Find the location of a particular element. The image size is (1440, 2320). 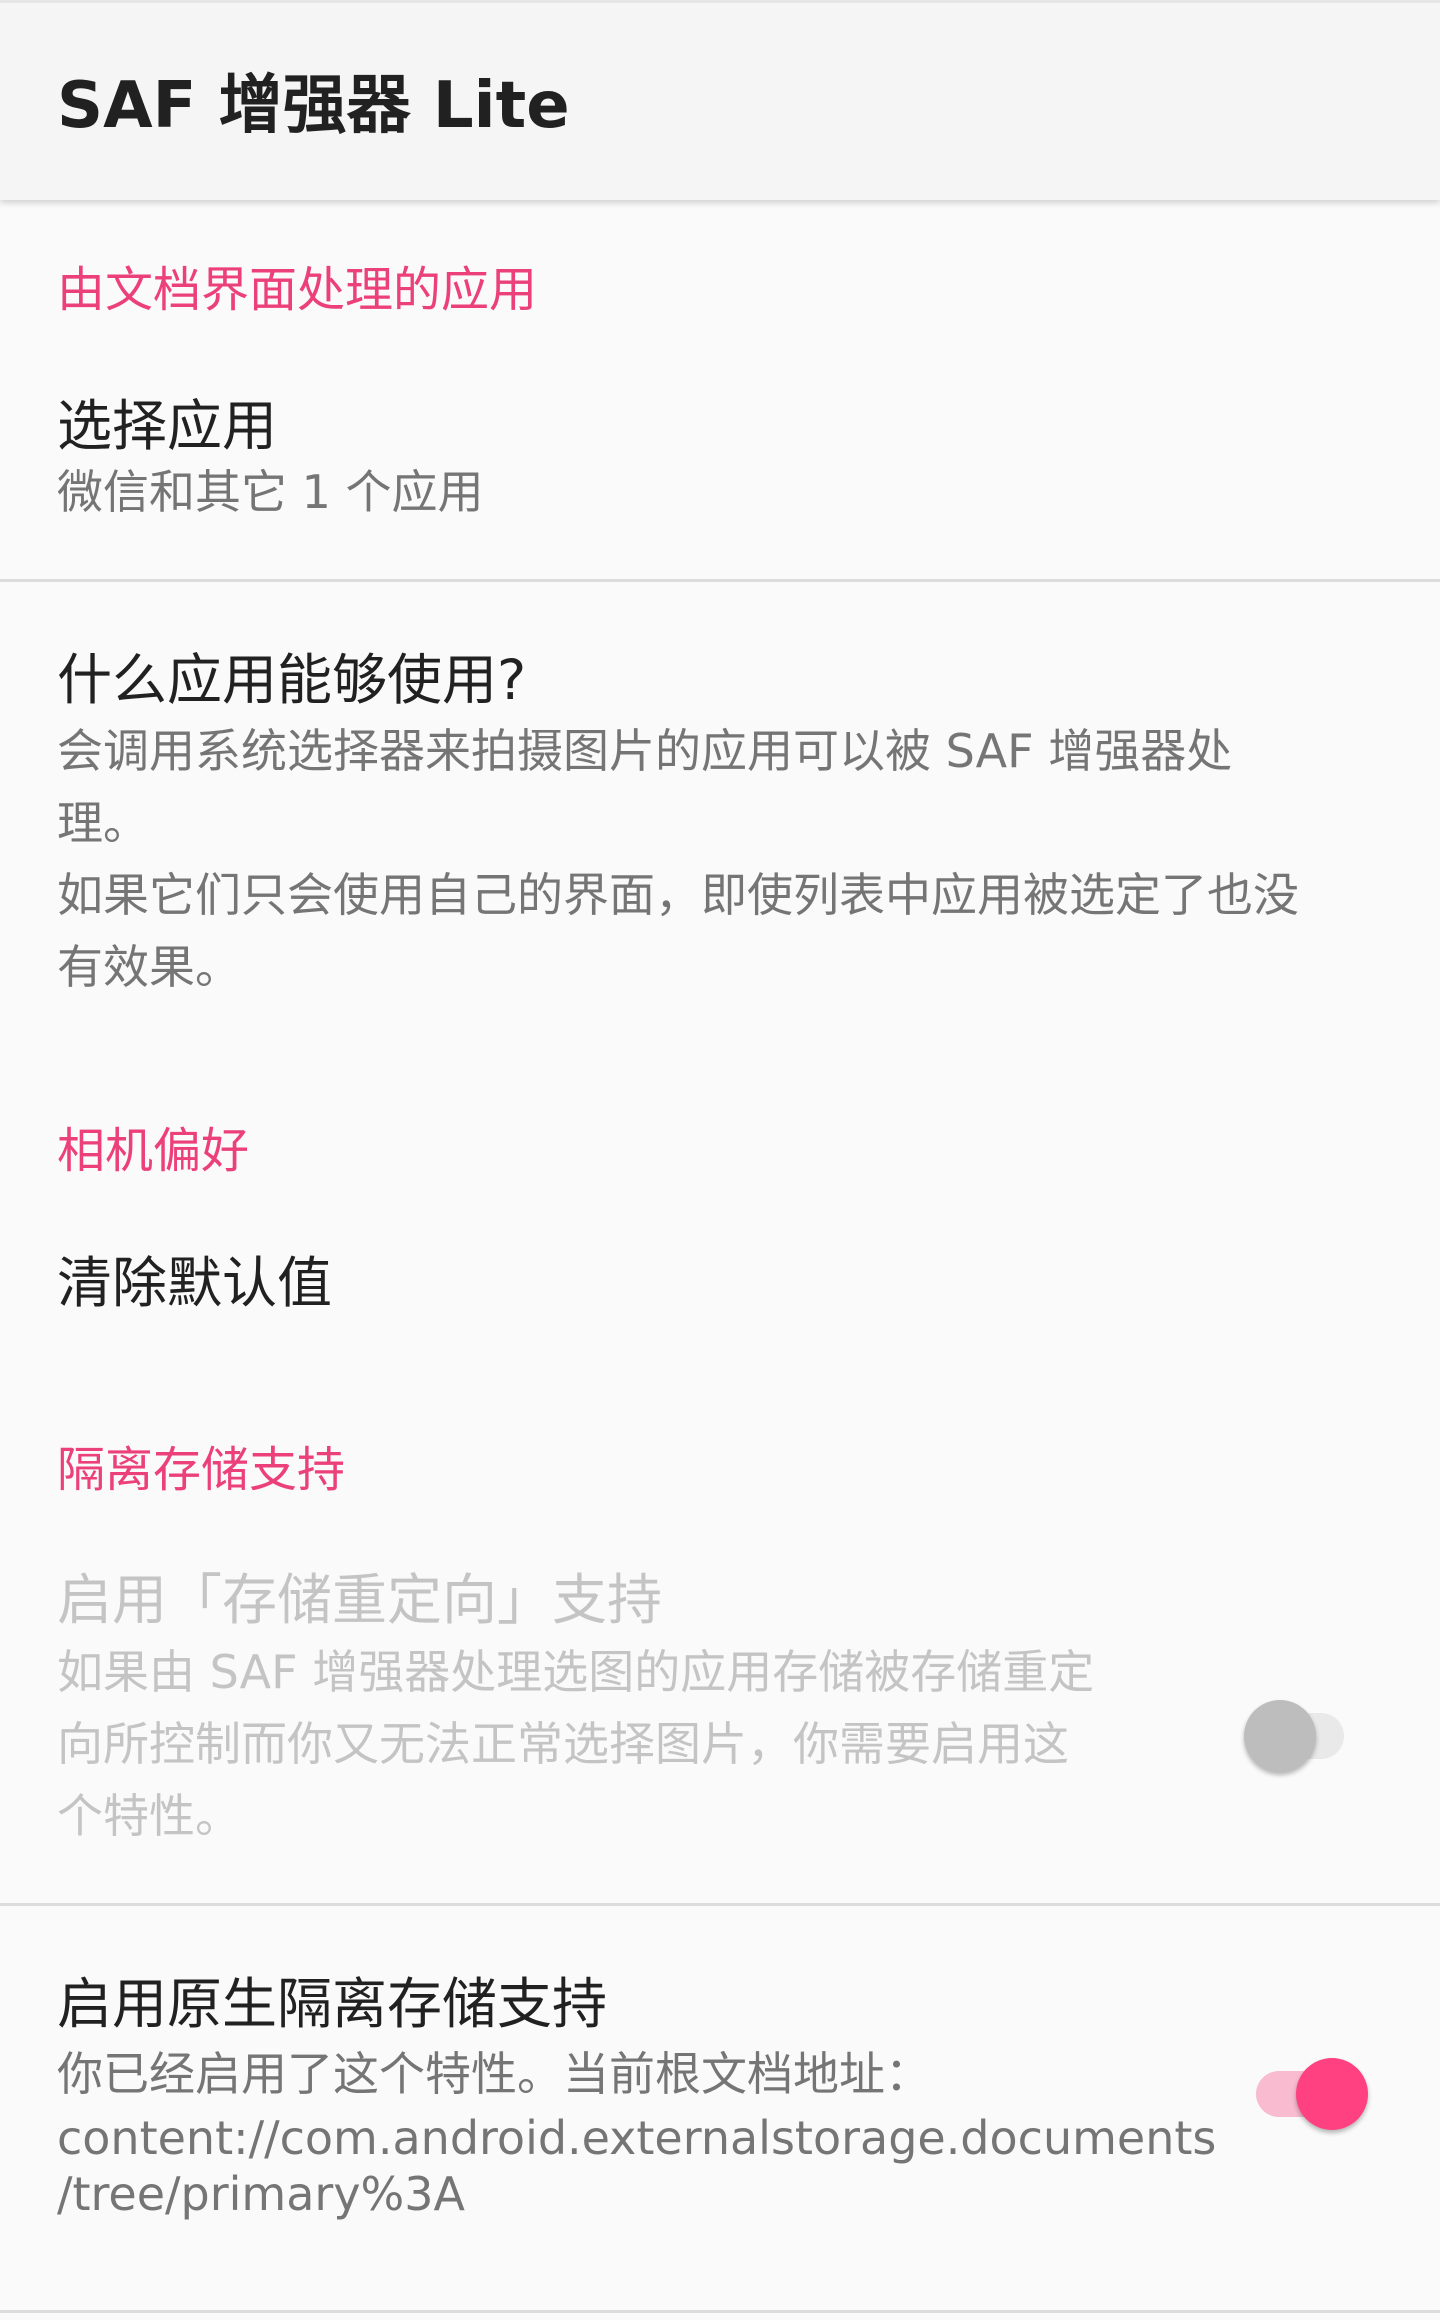

summary-line: 会调用系统选择器来拍摄图片的应用可以被 SAF 增强器处 is located at coordinates (645, 751).